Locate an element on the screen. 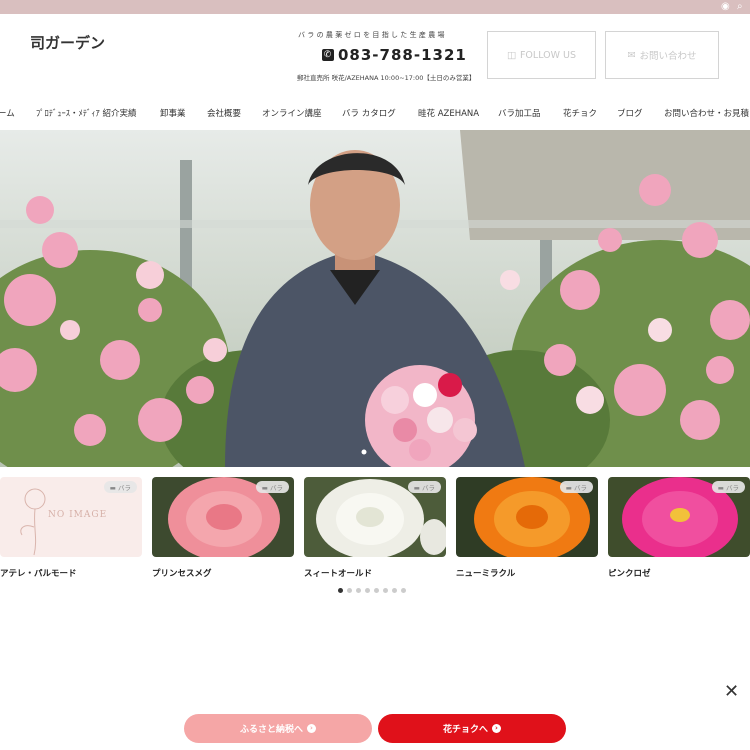 The image size is (750, 750). phone-icon: ✆ is located at coordinates (328, 55).